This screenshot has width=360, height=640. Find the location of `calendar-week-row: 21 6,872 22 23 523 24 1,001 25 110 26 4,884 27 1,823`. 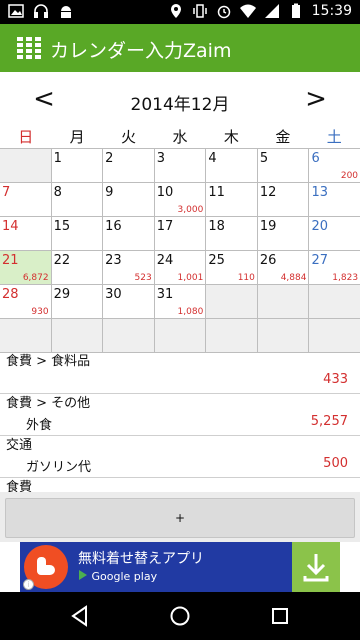

calendar-week-row: 21 6,872 22 23 523 24 1,001 25 110 26 4,884 27 1,823 is located at coordinates (180, 268).